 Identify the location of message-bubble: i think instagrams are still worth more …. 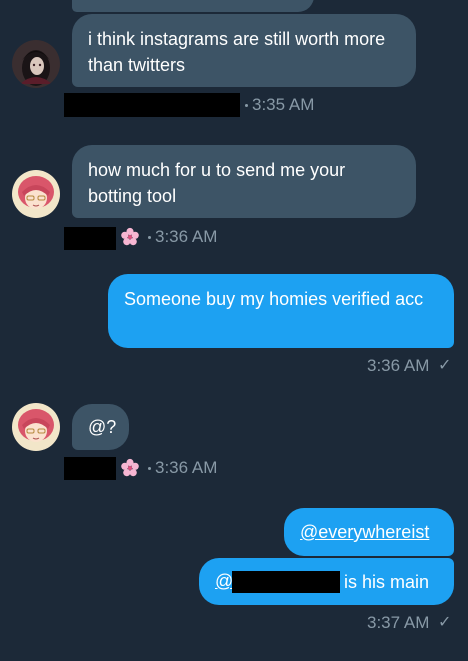
(244, 50).